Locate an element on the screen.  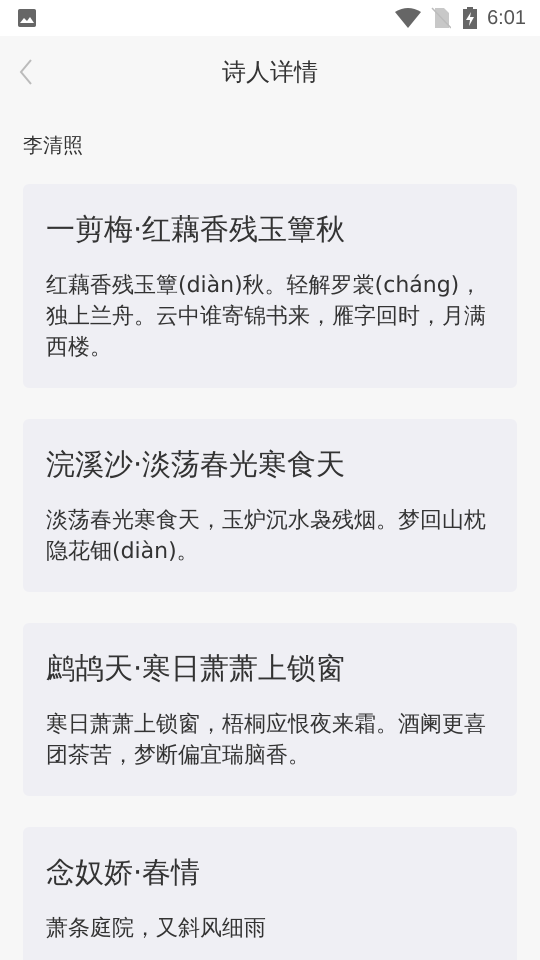
poem-excerpt: 萧条庭院，又斜风细雨 is located at coordinates (156, 929).